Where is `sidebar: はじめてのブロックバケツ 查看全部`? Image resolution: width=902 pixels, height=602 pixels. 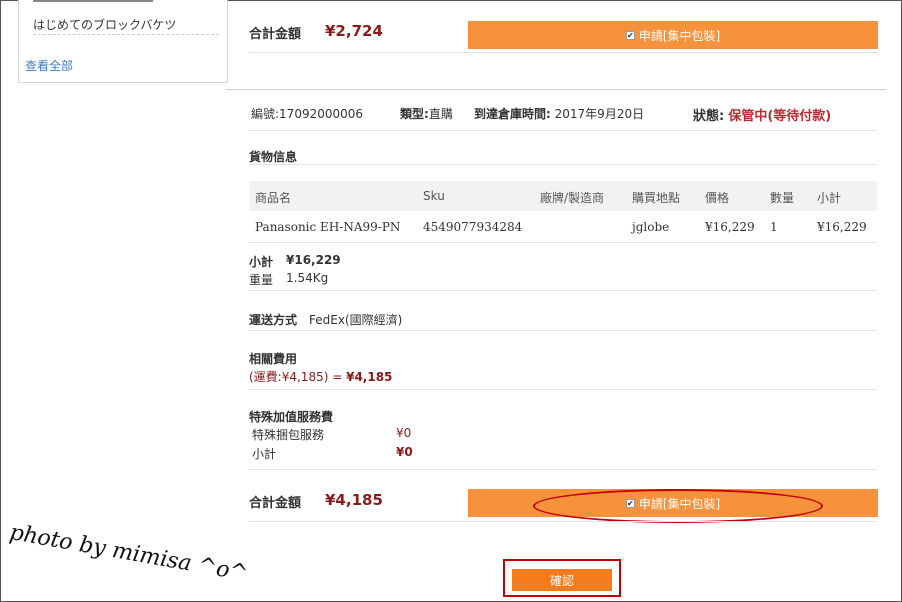 sidebar: はじめてのブロックバケツ 查看全部 is located at coordinates (123, 41).